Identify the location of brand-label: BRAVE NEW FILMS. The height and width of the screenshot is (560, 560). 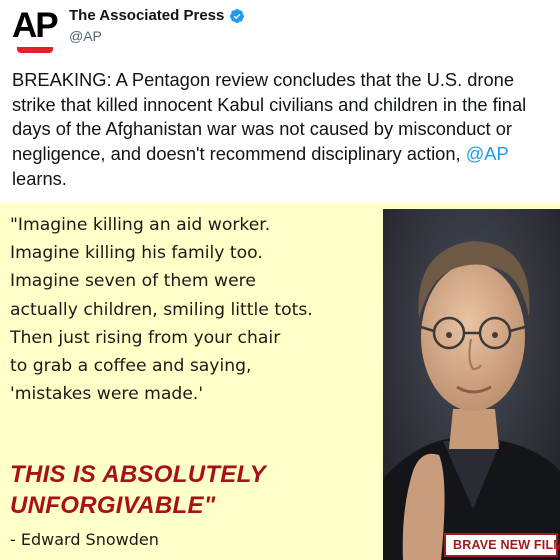
(506, 545).